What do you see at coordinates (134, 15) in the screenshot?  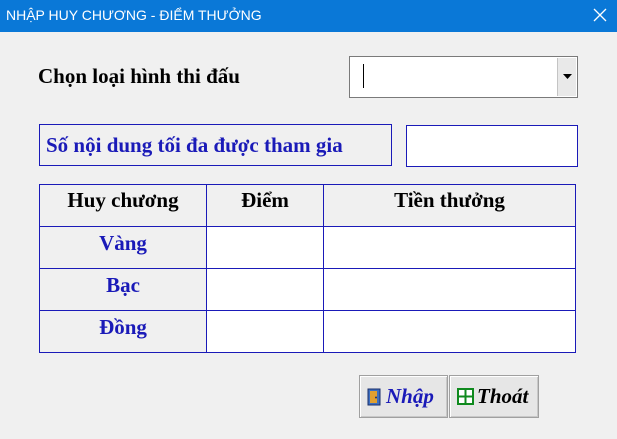 I see `window-title: NHẬP HUY CHƯƠNG - ĐIỂM THƯỞNG` at bounding box center [134, 15].